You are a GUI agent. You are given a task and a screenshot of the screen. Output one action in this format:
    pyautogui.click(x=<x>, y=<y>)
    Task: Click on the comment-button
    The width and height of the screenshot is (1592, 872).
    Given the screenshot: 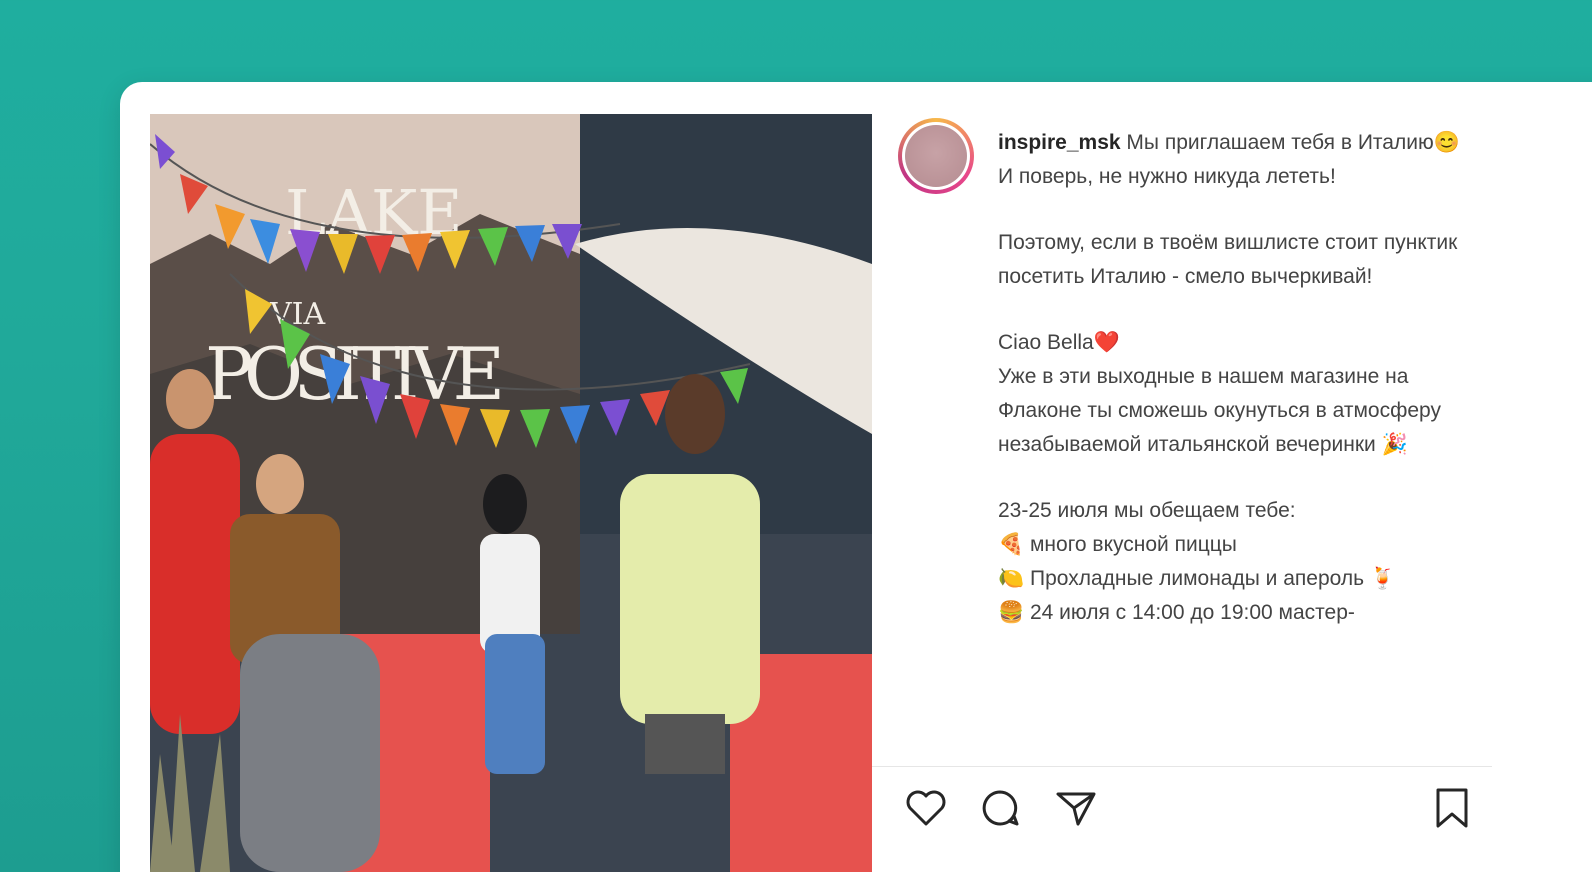 What is the action you would take?
    pyautogui.click(x=1000, y=810)
    